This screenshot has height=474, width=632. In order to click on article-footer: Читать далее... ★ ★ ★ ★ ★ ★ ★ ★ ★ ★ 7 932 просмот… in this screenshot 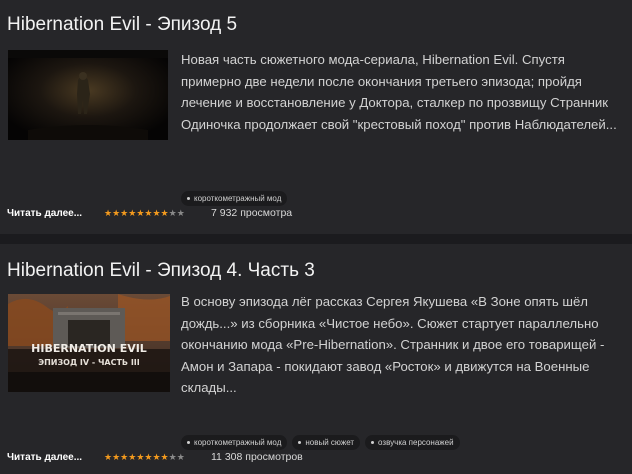, I will do `click(149, 213)`.